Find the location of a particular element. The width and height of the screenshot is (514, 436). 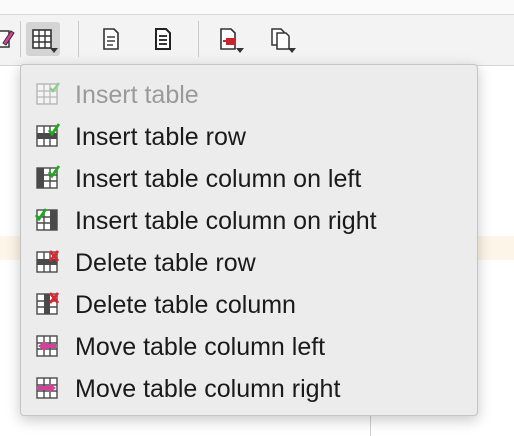

table-row-insert-icon is located at coordinates (48, 135).